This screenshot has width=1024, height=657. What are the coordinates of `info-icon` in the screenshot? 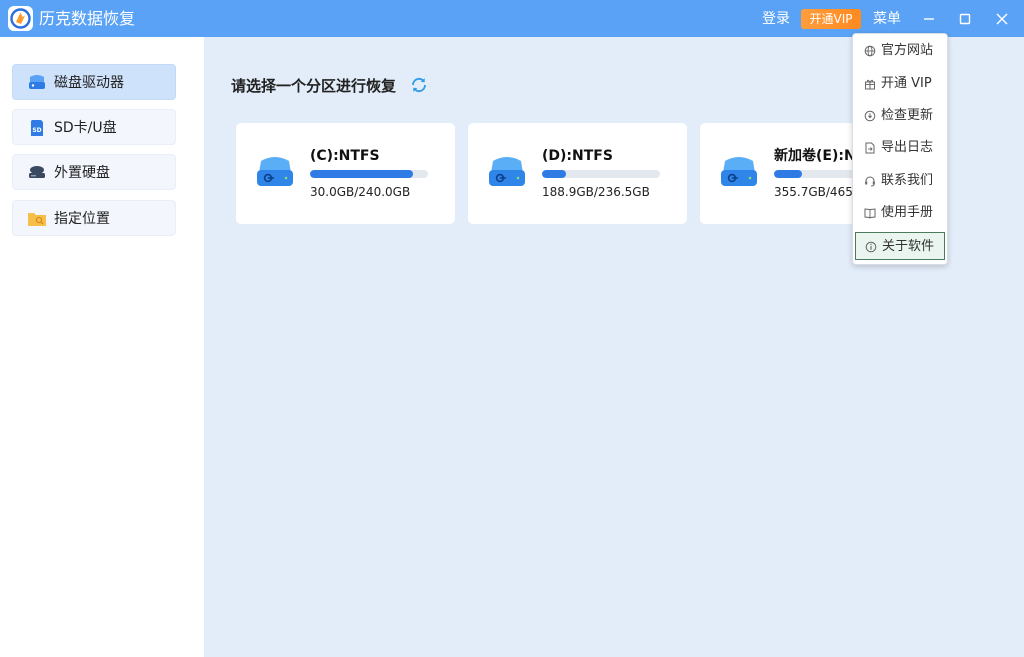 It's located at (871, 247).